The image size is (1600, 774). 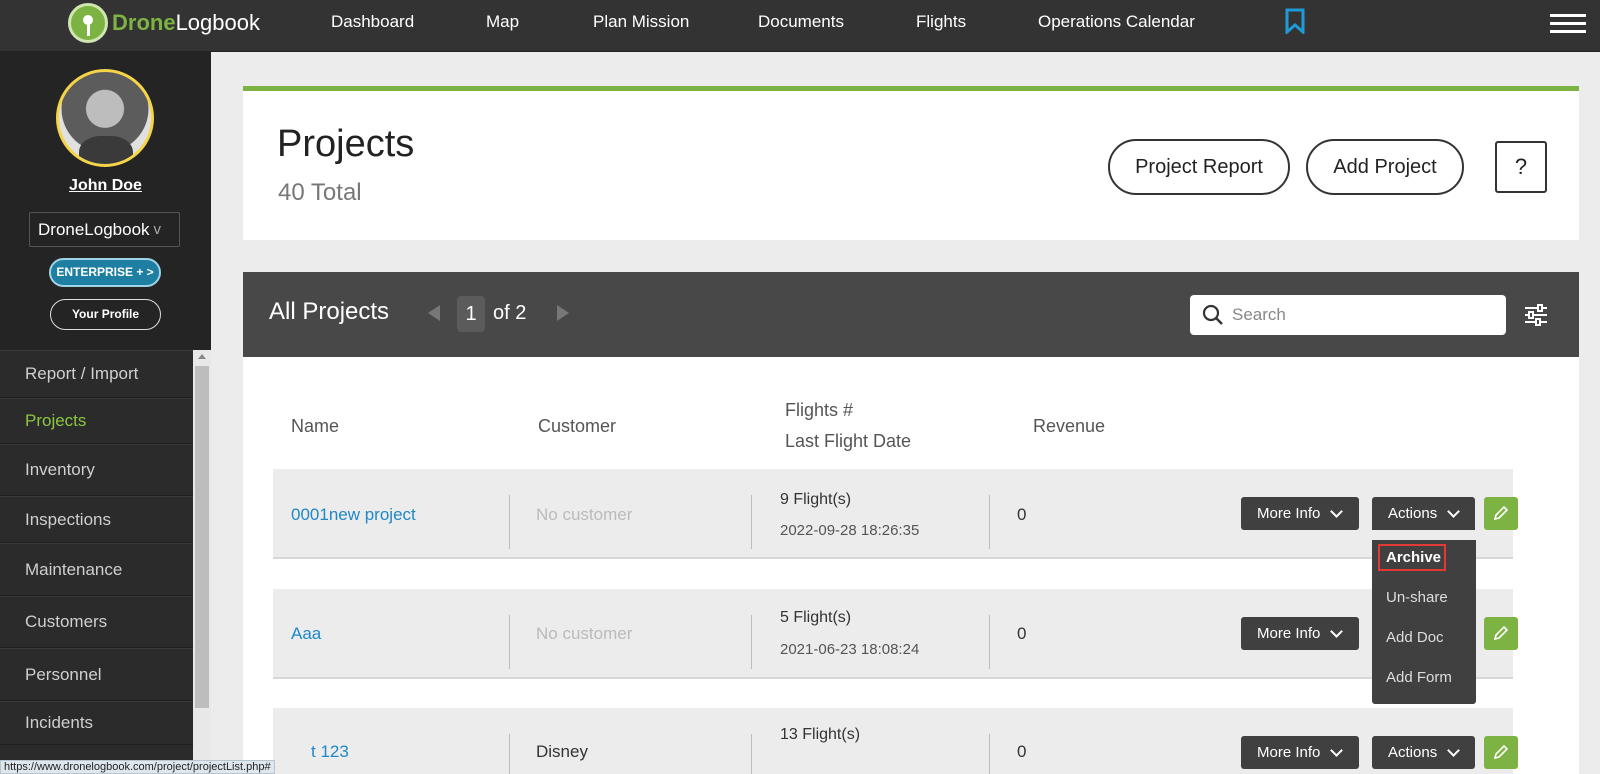 What do you see at coordinates (96, 569) in the screenshot?
I see `sidebar-item-maintenance: Maintenance` at bounding box center [96, 569].